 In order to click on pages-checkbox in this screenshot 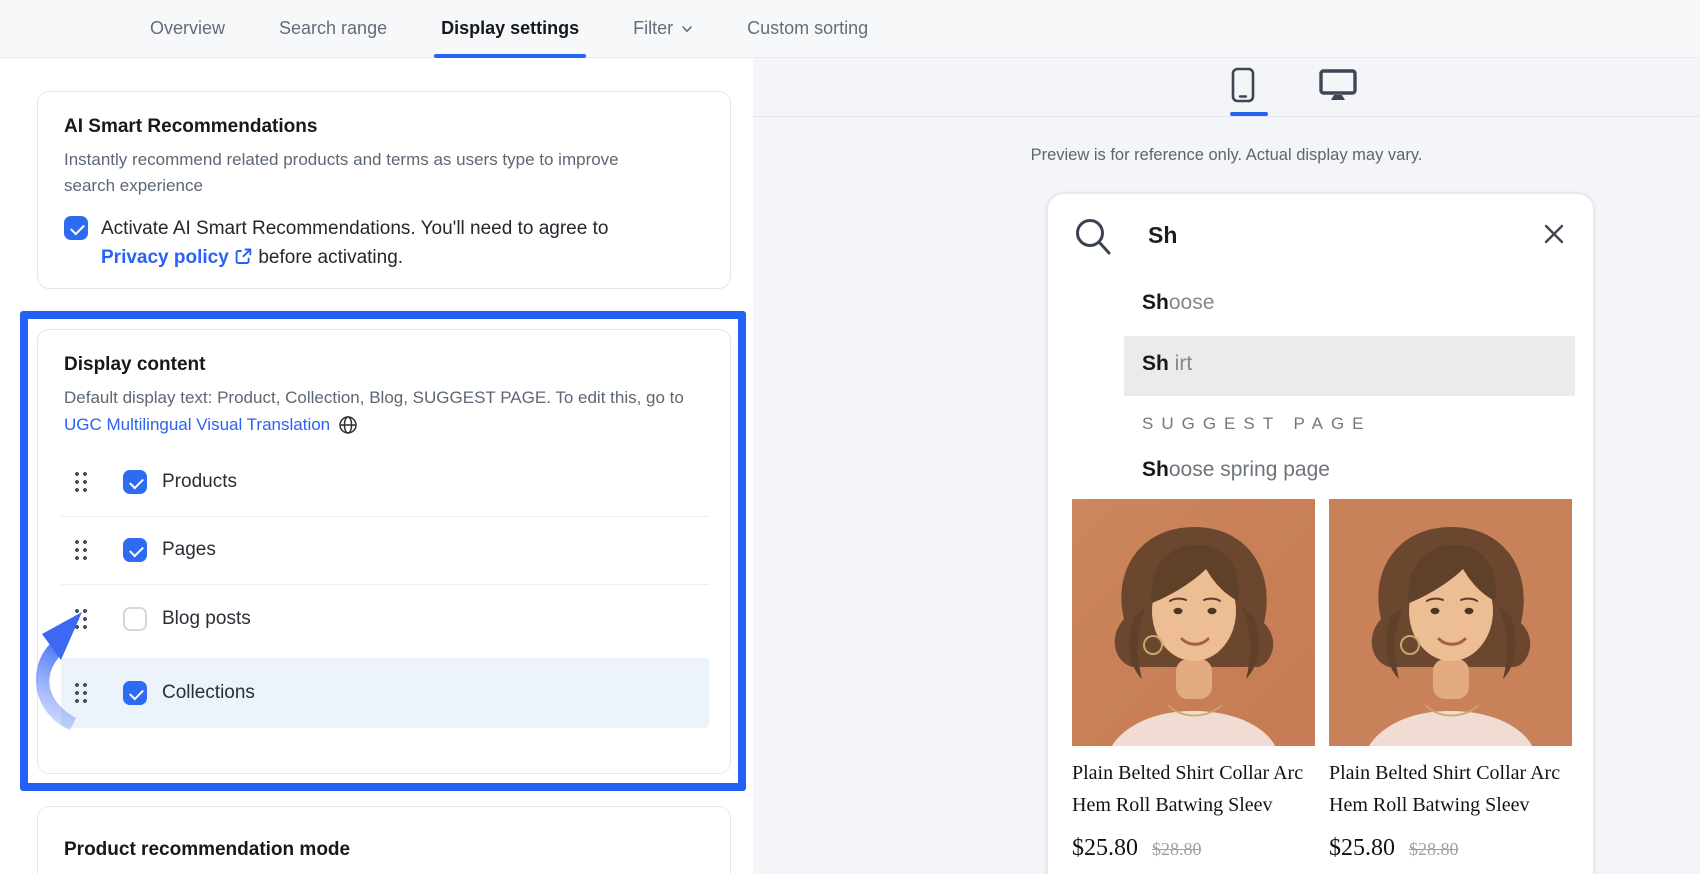, I will do `click(135, 550)`.